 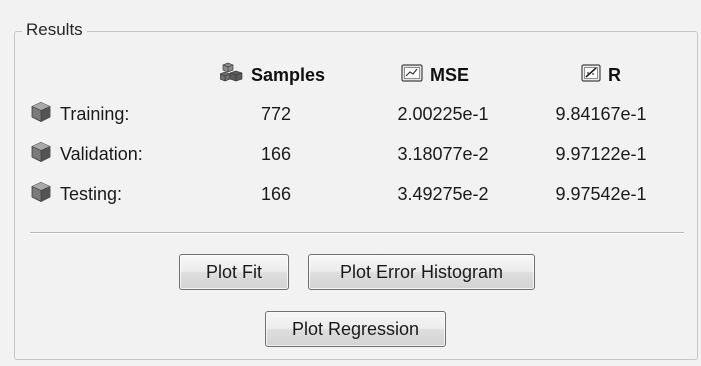 I want to click on testing-row-label: Testing:, so click(x=76, y=194).